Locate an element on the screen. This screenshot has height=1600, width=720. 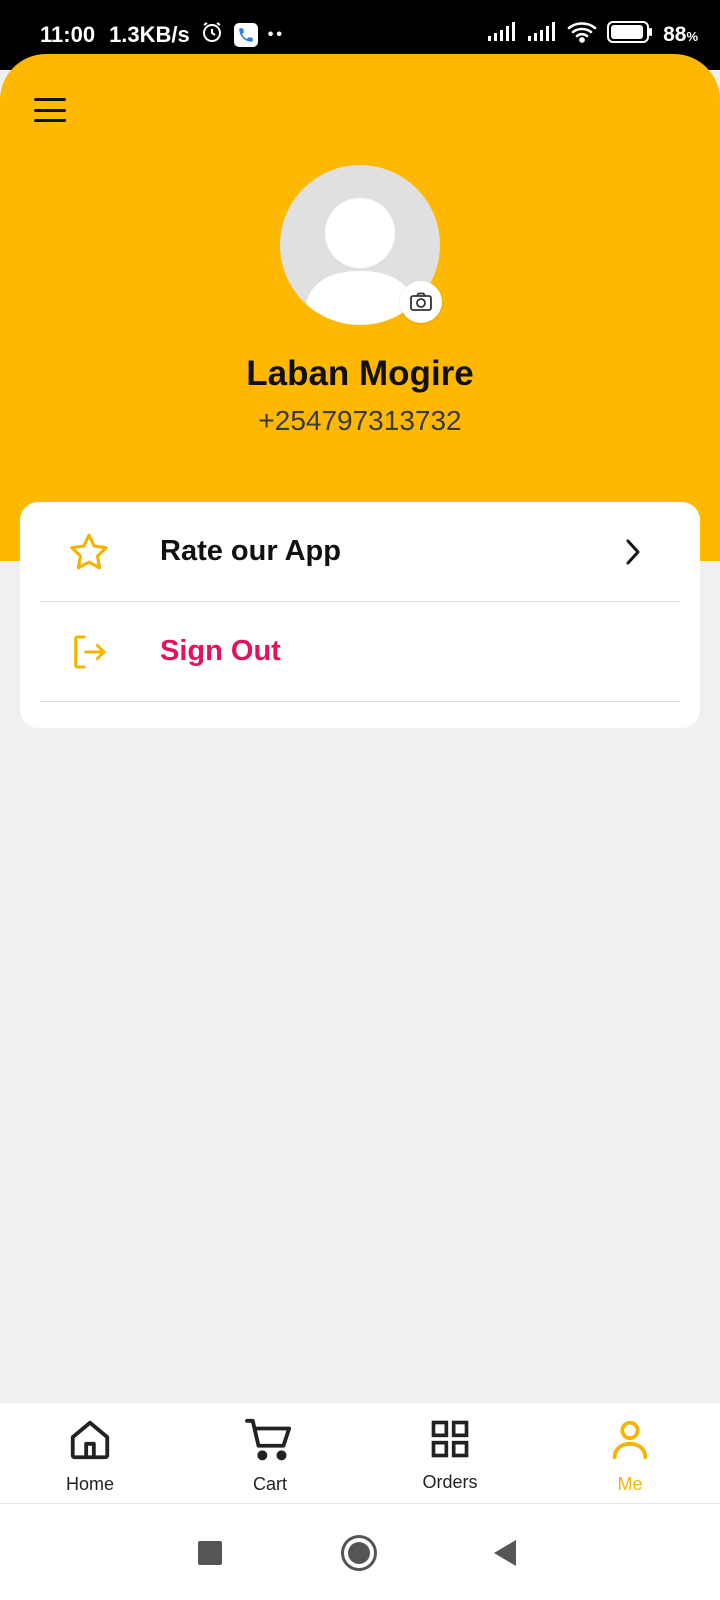
more-notifications-icon: •• is located at coordinates (276, 34).